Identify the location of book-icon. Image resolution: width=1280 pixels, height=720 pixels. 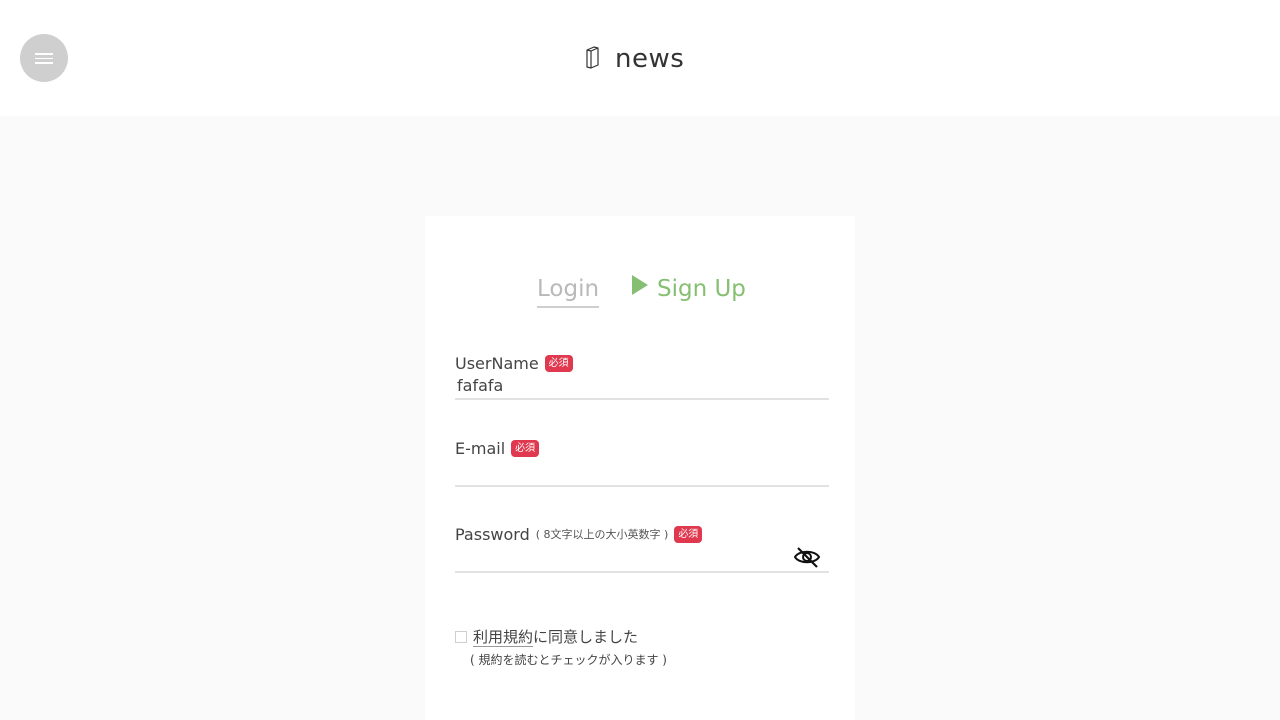
(592, 59).